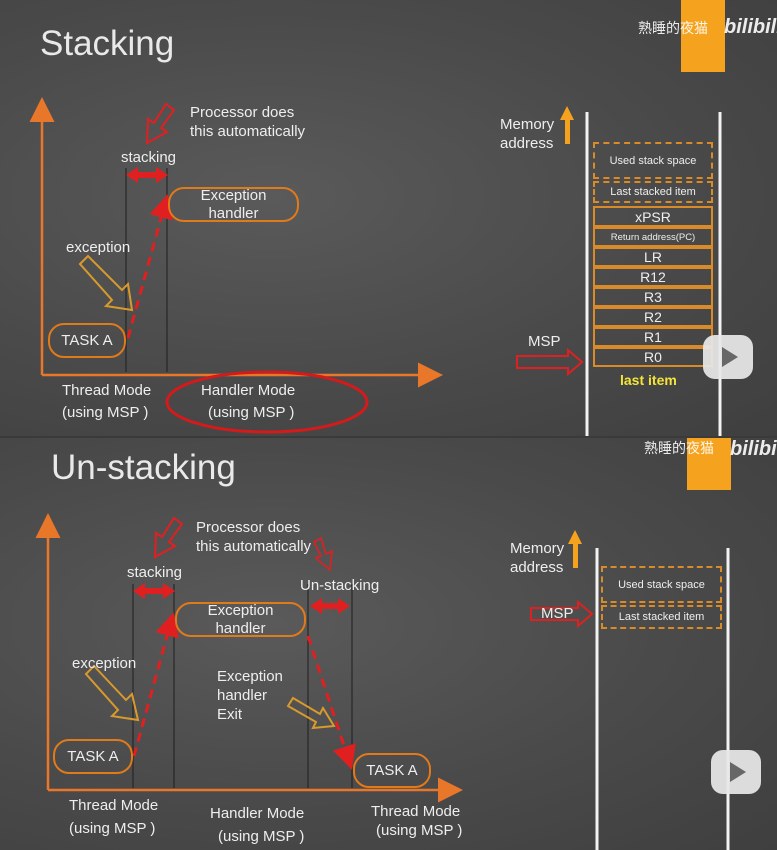 Image resolution: width=777 pixels, height=850 pixels. I want to click on unstacking-label: Un-stacking, so click(340, 585).